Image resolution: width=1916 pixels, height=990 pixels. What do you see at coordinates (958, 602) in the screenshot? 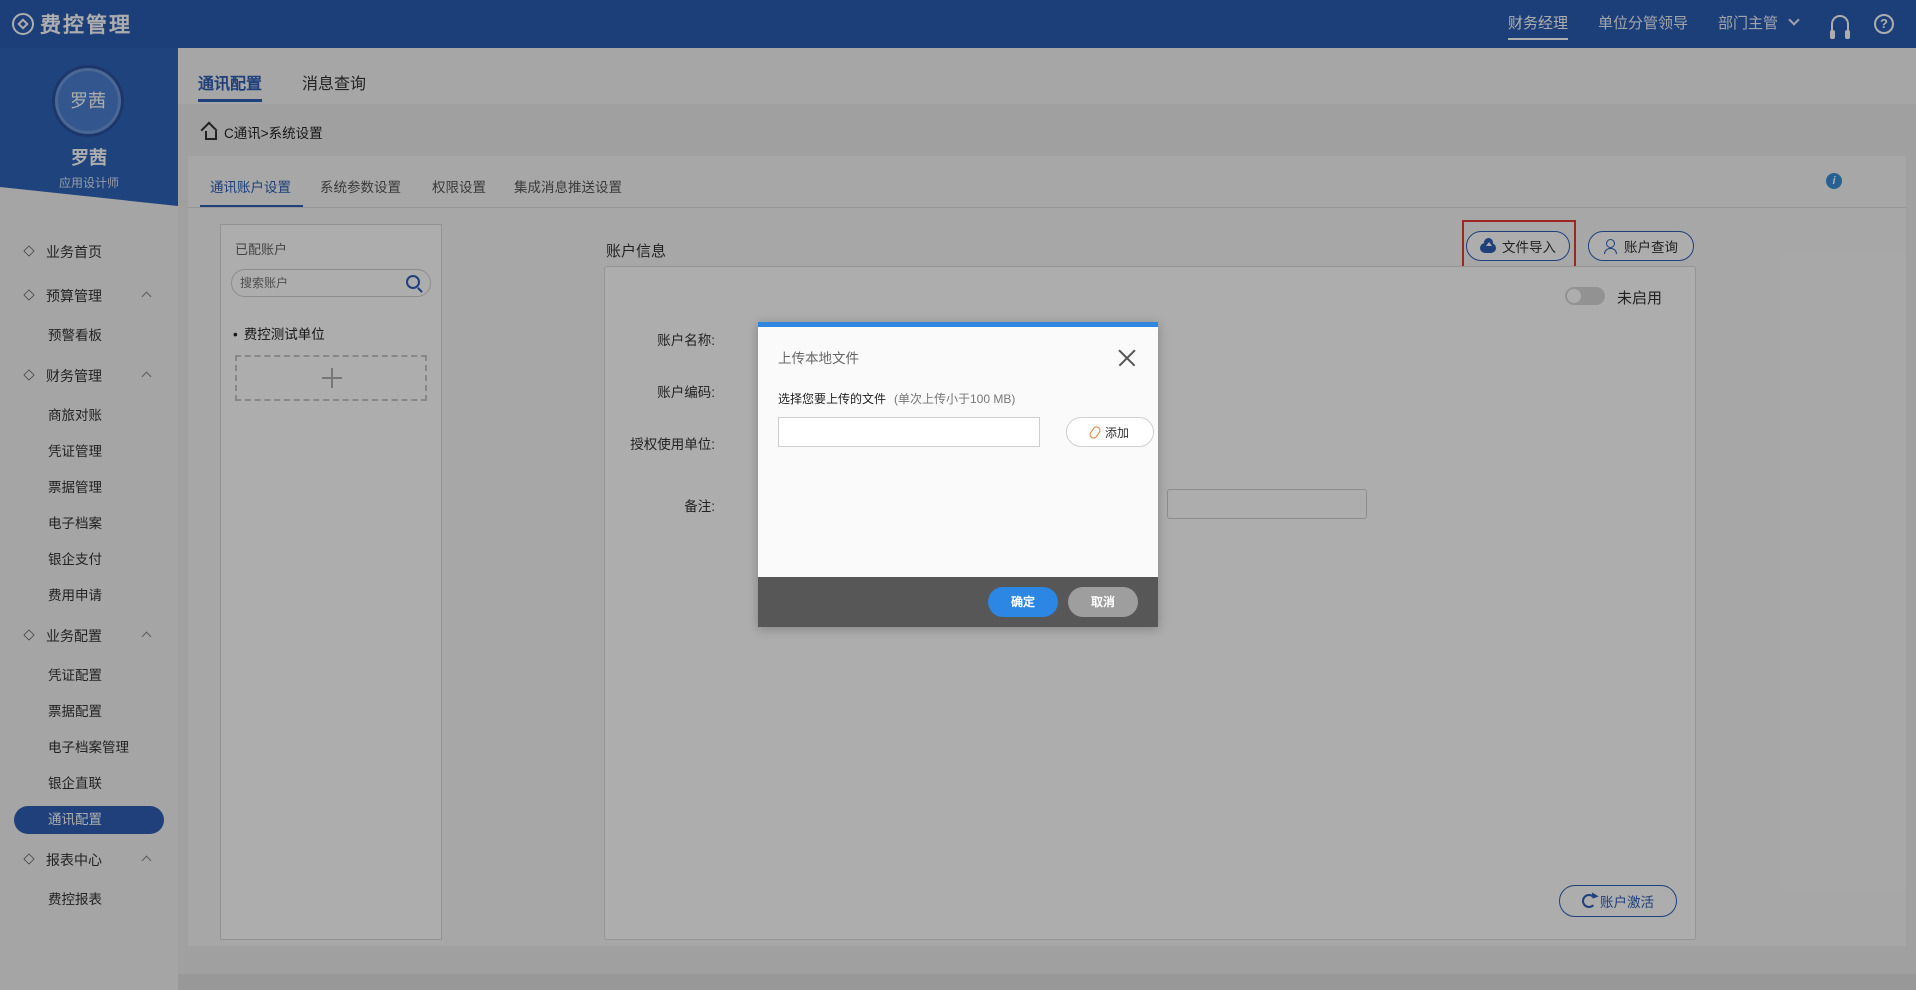
I see `dialog-footer: 确定 取消` at bounding box center [958, 602].